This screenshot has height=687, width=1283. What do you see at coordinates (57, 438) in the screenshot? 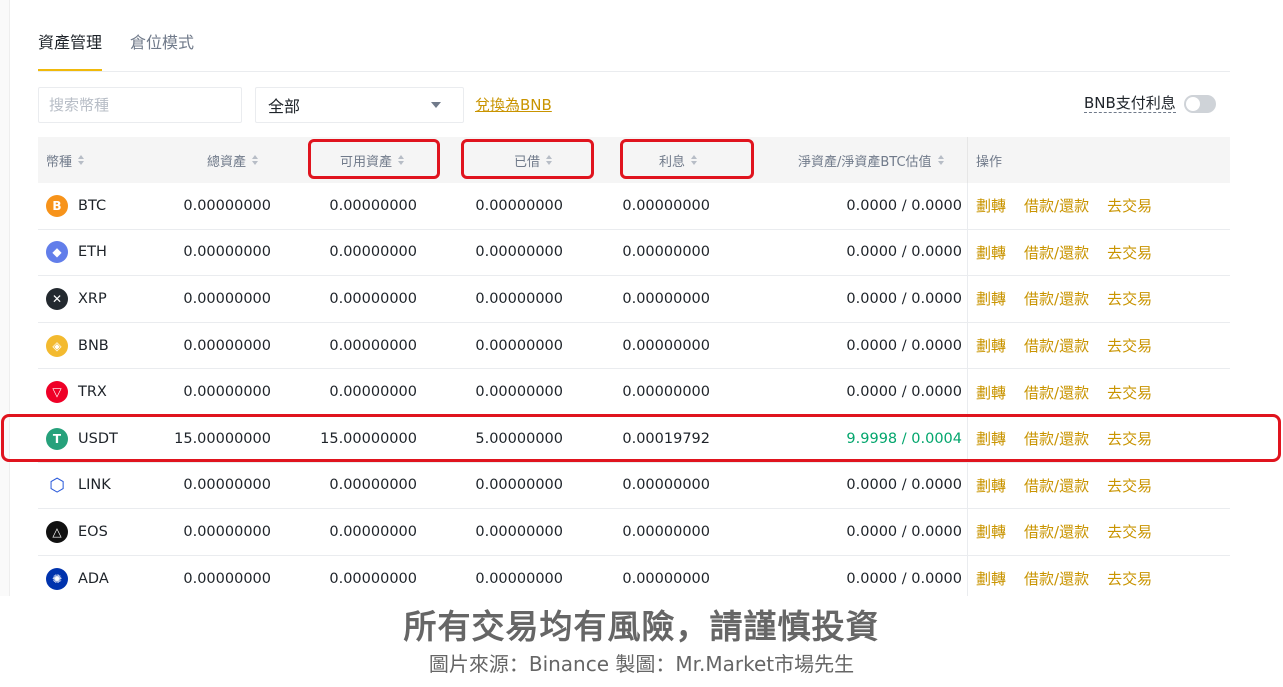
I see `usdt-icon: T` at bounding box center [57, 438].